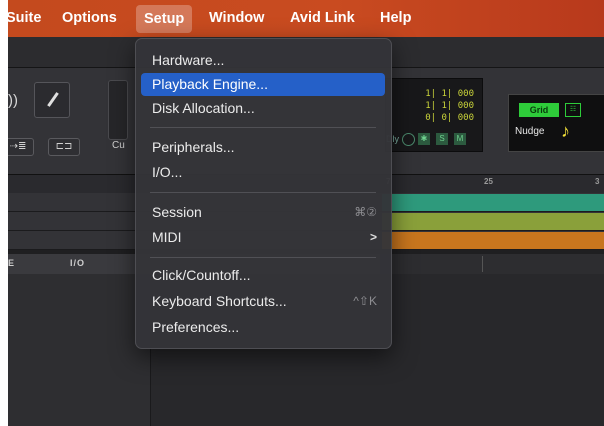 The height and width of the screenshot is (426, 604). I want to click on counter-line-2: 1| 1| 000, so click(449, 106).